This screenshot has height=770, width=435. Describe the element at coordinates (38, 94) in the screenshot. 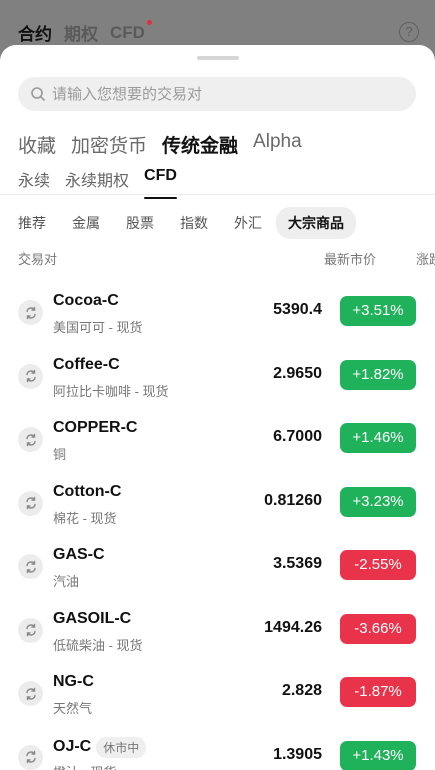

I see `search-icon` at that location.